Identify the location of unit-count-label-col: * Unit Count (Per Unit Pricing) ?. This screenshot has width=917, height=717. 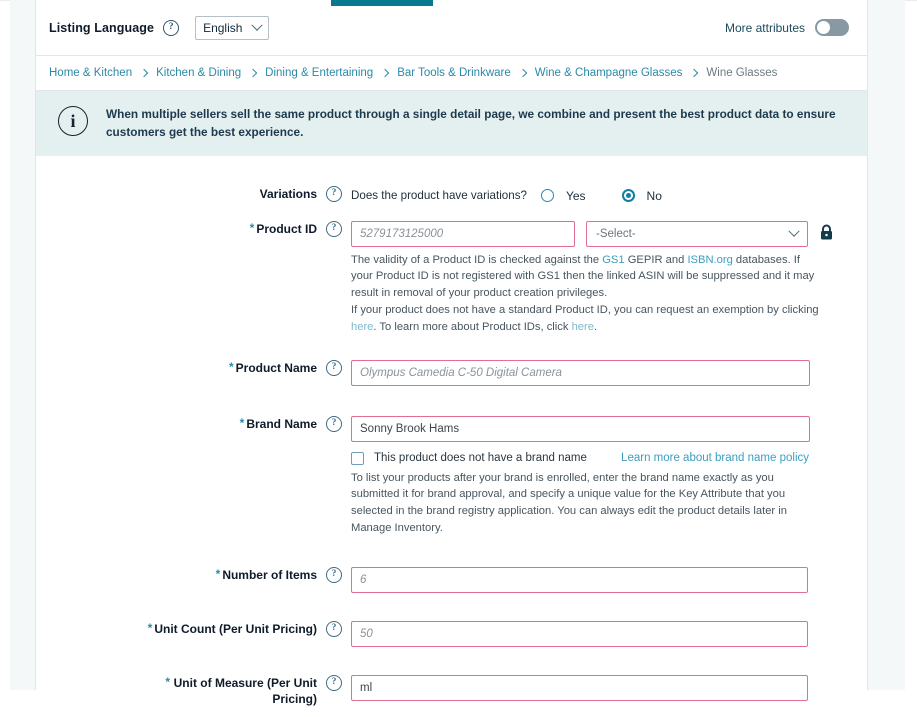
(189, 628).